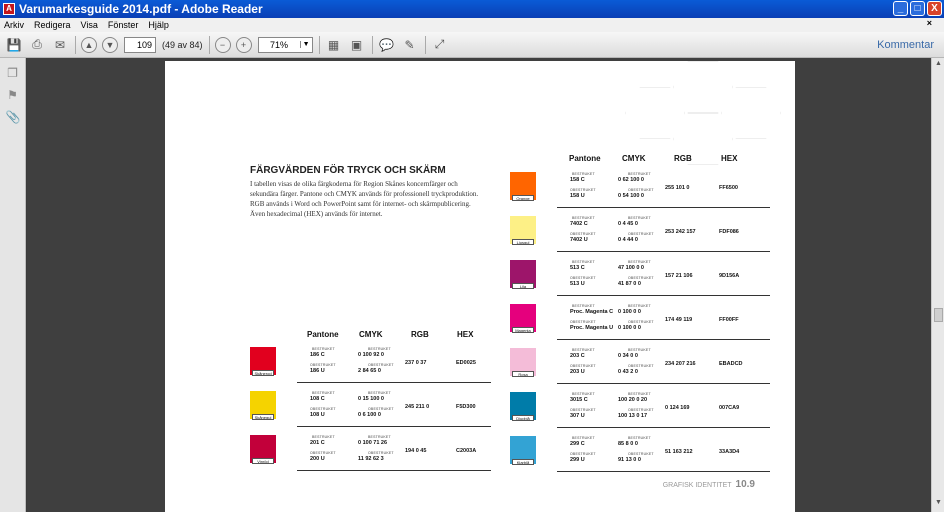 The width and height of the screenshot is (944, 512). I want to click on hex-value: FF00FF, so click(729, 320).